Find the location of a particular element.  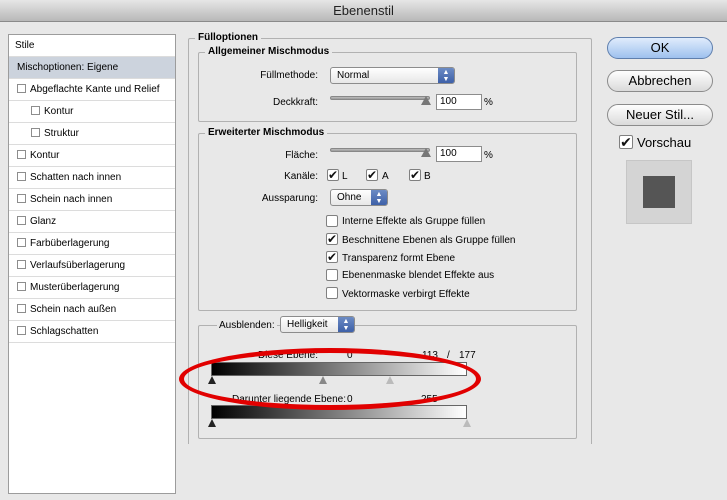

channel-b-label: B is located at coordinates (427, 176).